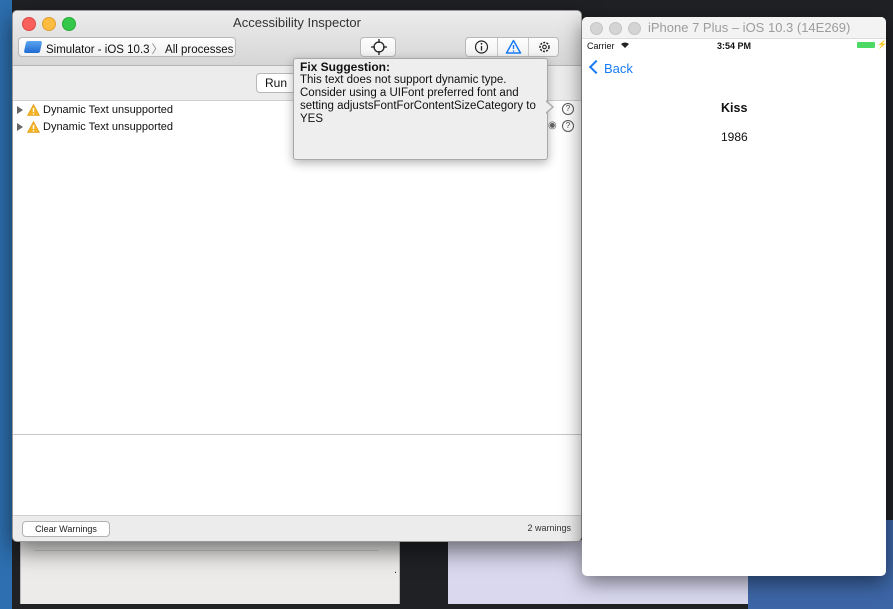 The height and width of the screenshot is (609, 893). Describe the element at coordinates (749, 27) in the screenshot. I see `simulator-title: iPhone 7 Plus – iOS 10.3 (14E269)` at that location.